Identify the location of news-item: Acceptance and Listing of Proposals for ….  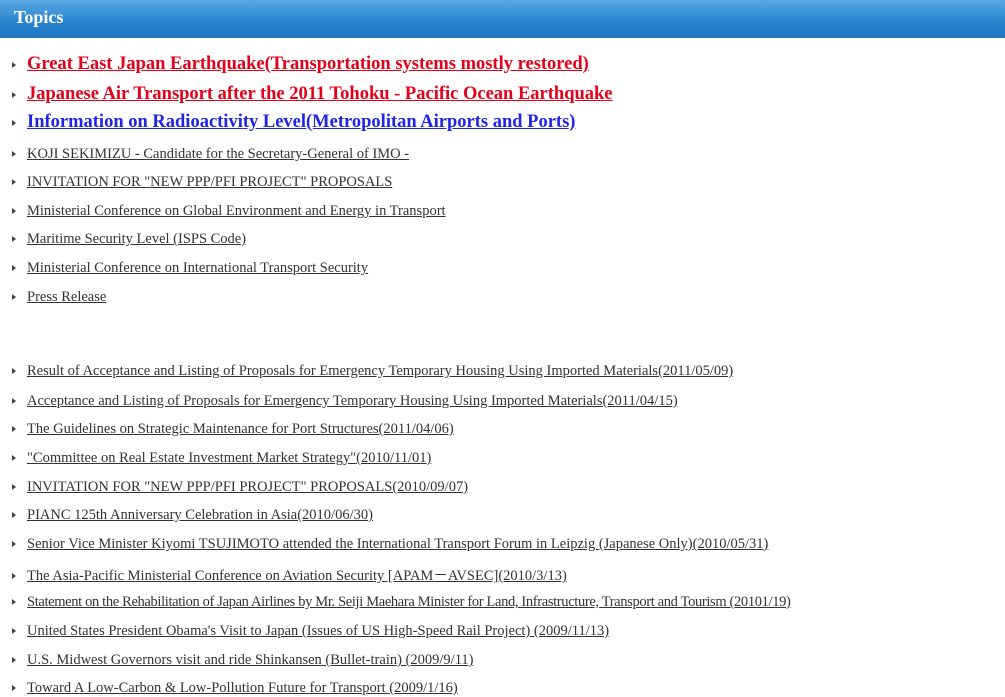
(345, 401).